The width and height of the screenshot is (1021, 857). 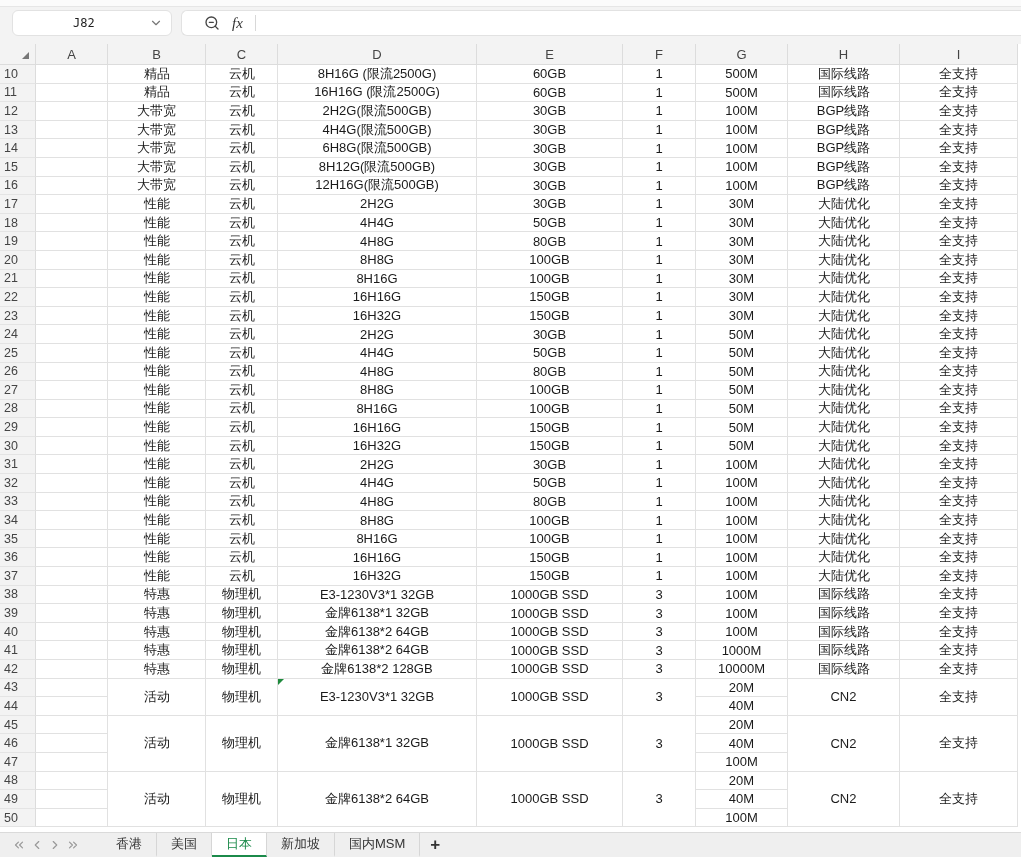 I want to click on row-number: 22, so click(x=18, y=297).